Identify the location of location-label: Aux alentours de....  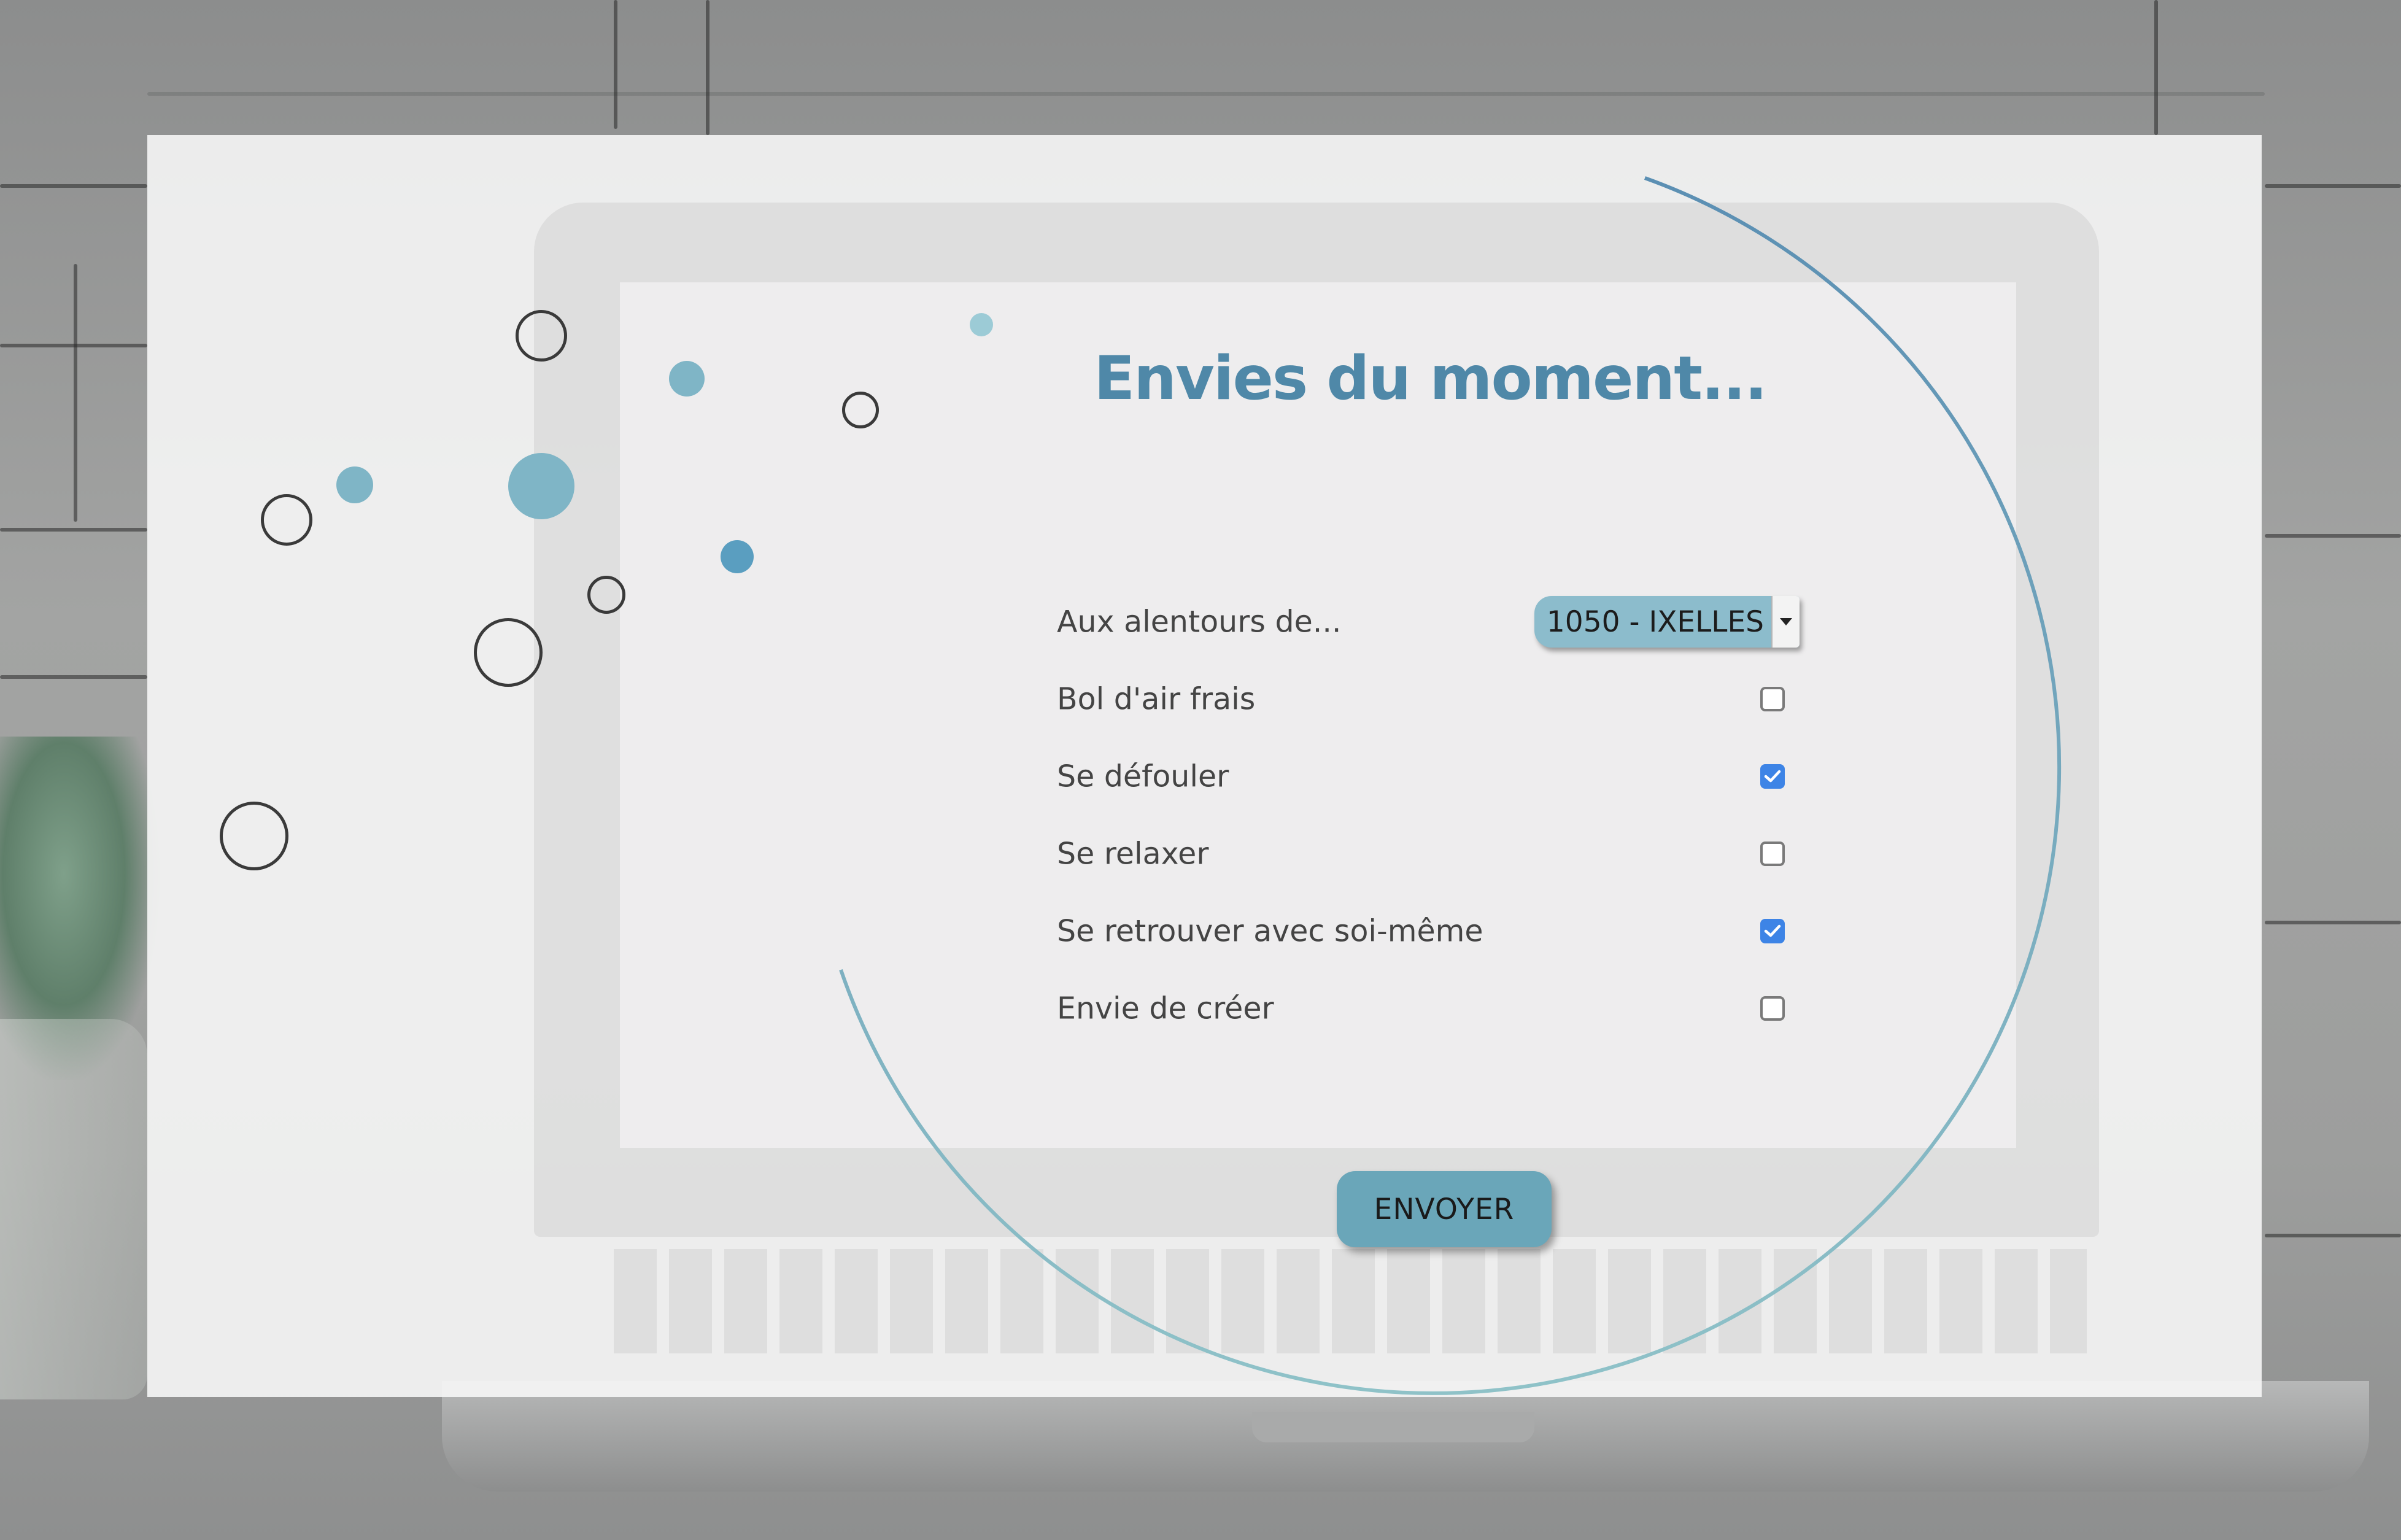
(1199, 622).